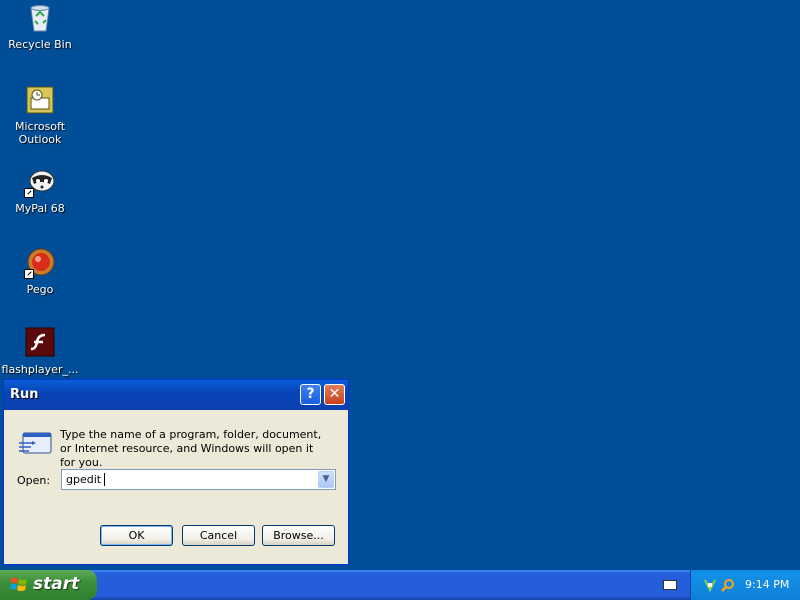 Image resolution: width=800 pixels, height=600 pixels. What do you see at coordinates (334, 394) in the screenshot?
I see `close-button: ✕` at bounding box center [334, 394].